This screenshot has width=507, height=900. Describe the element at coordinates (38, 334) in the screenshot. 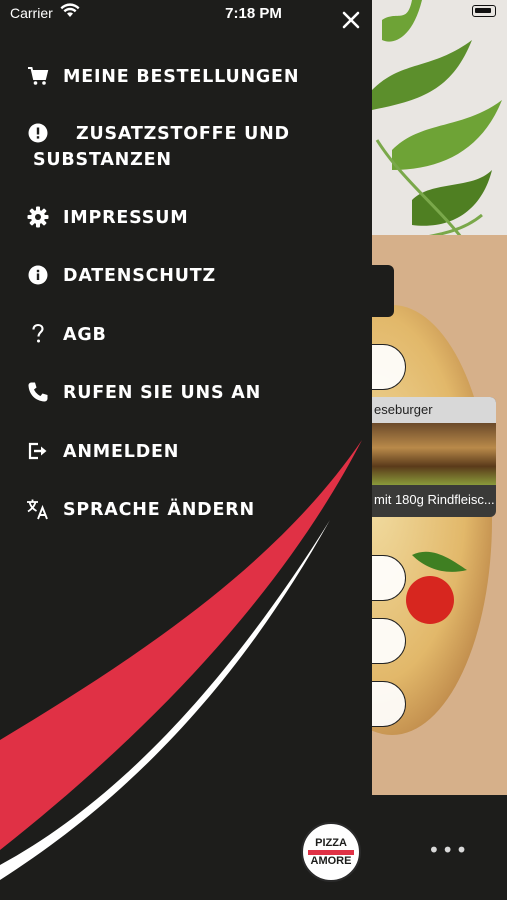

I see `question-icon` at that location.